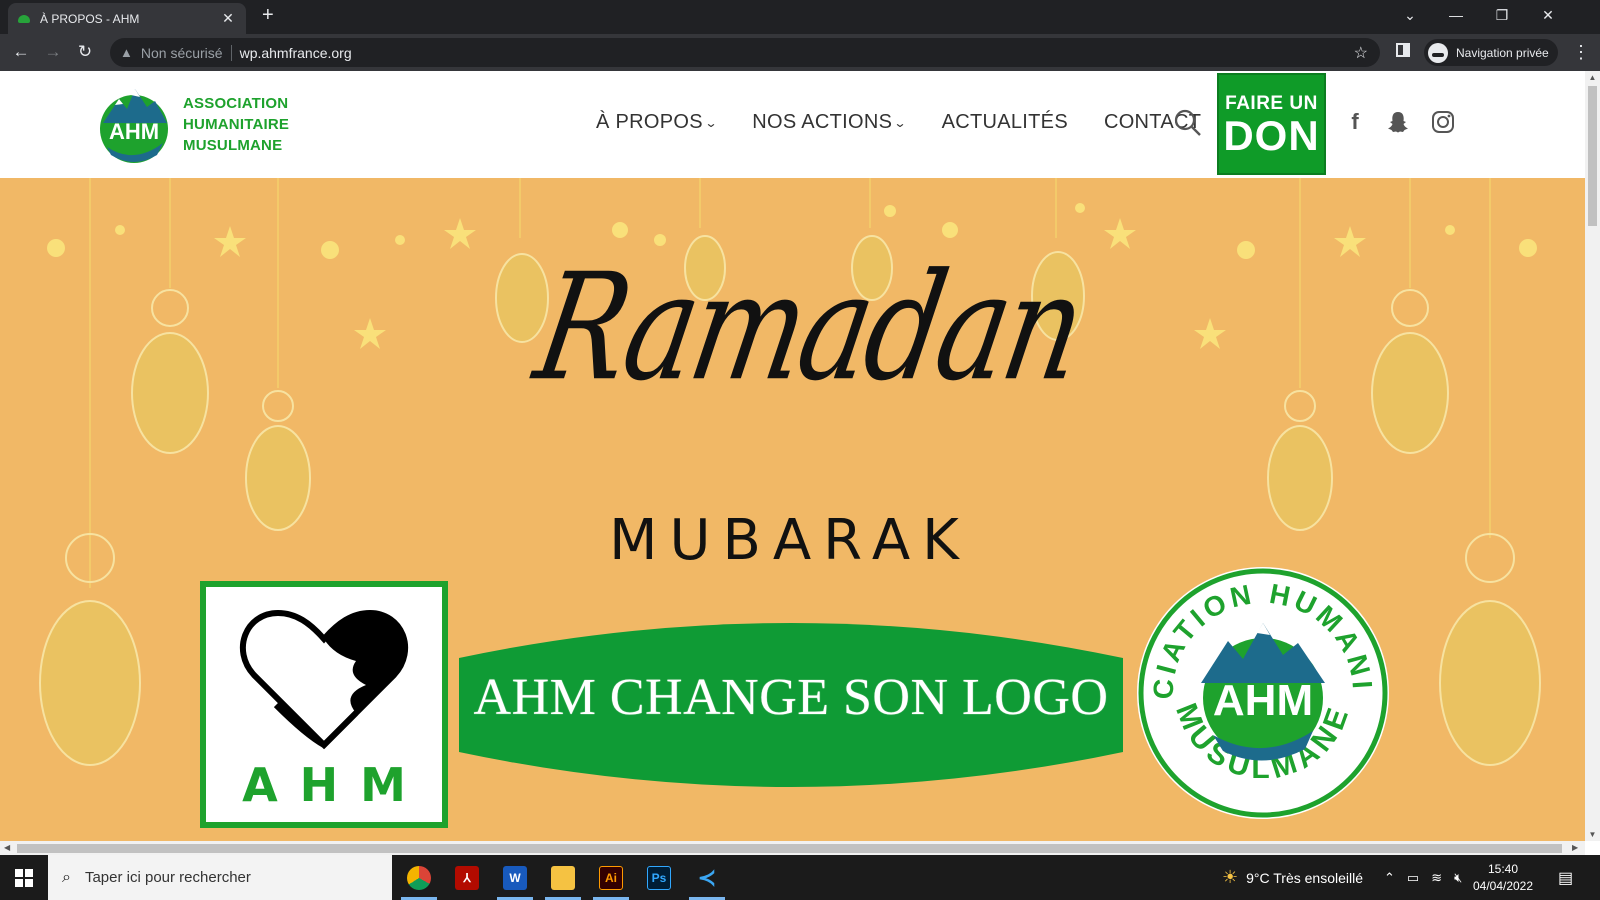 The height and width of the screenshot is (900, 1600). I want to click on donate-button: FAIRE UN DON, so click(1271, 124).